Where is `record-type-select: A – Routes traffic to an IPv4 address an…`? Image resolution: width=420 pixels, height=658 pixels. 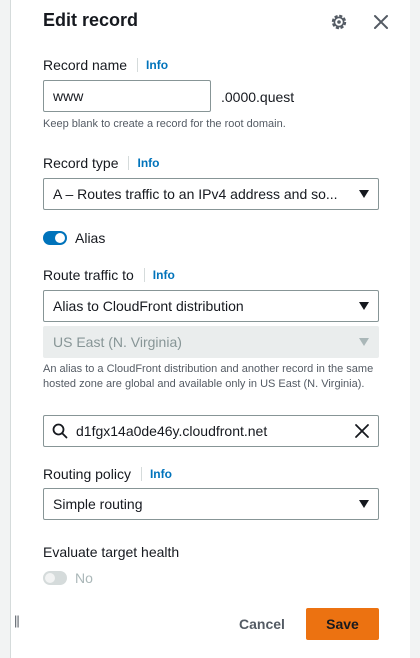
record-type-select: A – Routes traffic to an IPv4 address an… is located at coordinates (211, 194).